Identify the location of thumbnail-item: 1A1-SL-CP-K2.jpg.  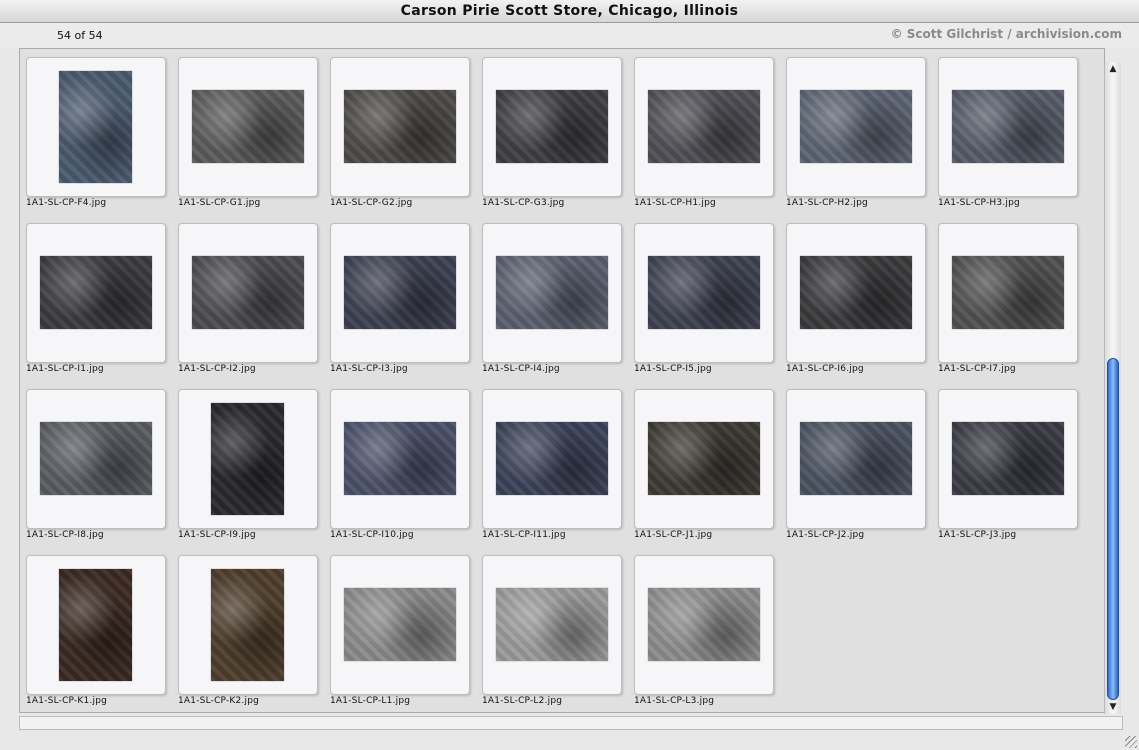
(248, 633).